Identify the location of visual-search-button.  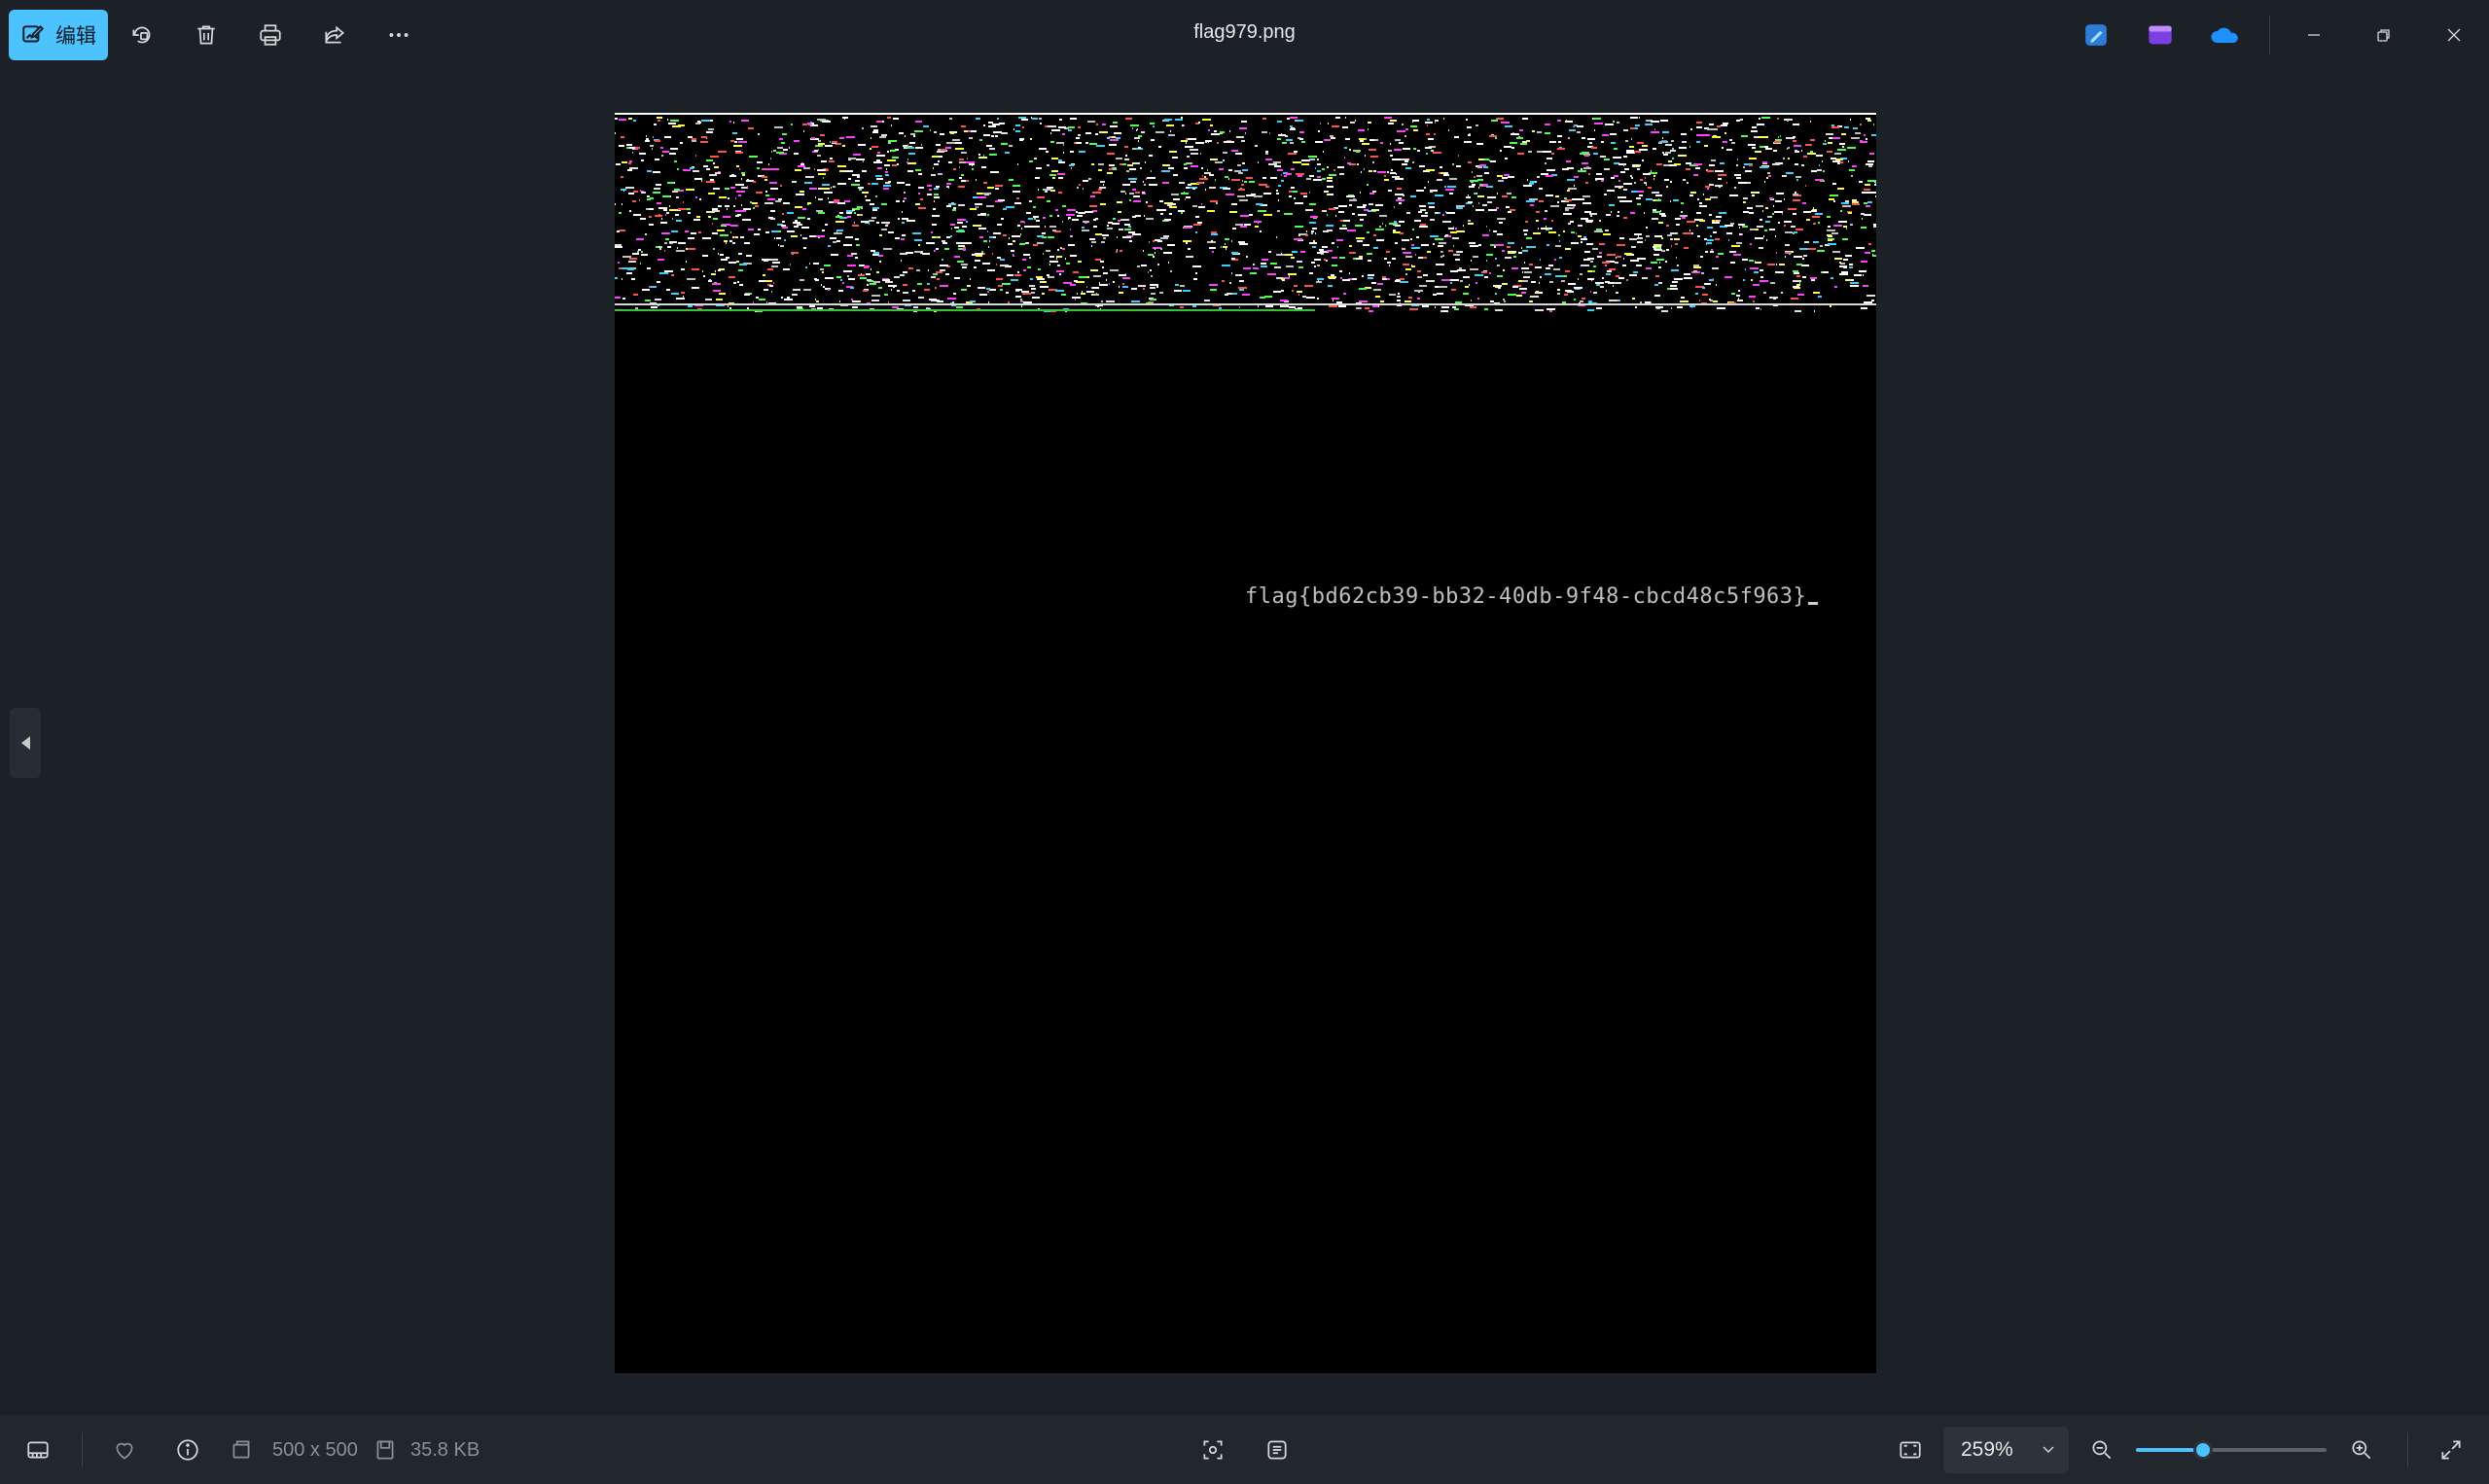
(1212, 1450).